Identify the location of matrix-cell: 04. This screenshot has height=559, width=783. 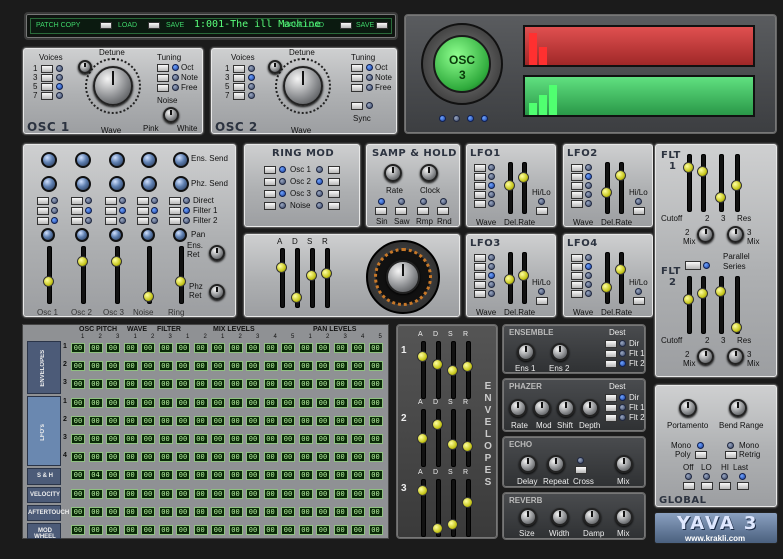
(95, 475).